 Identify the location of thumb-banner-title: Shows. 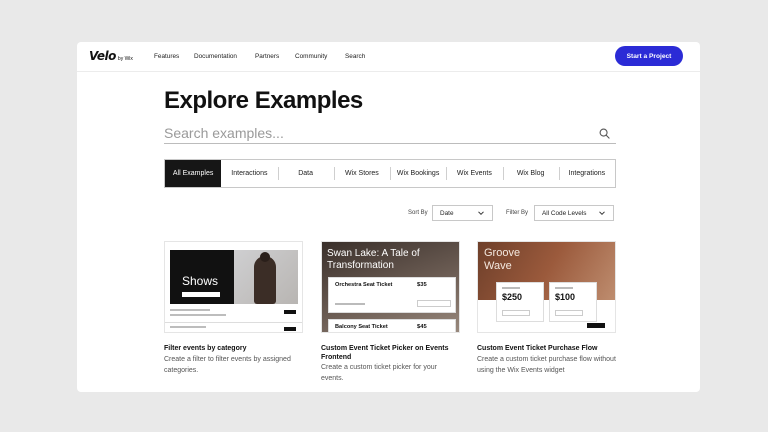
(200, 281).